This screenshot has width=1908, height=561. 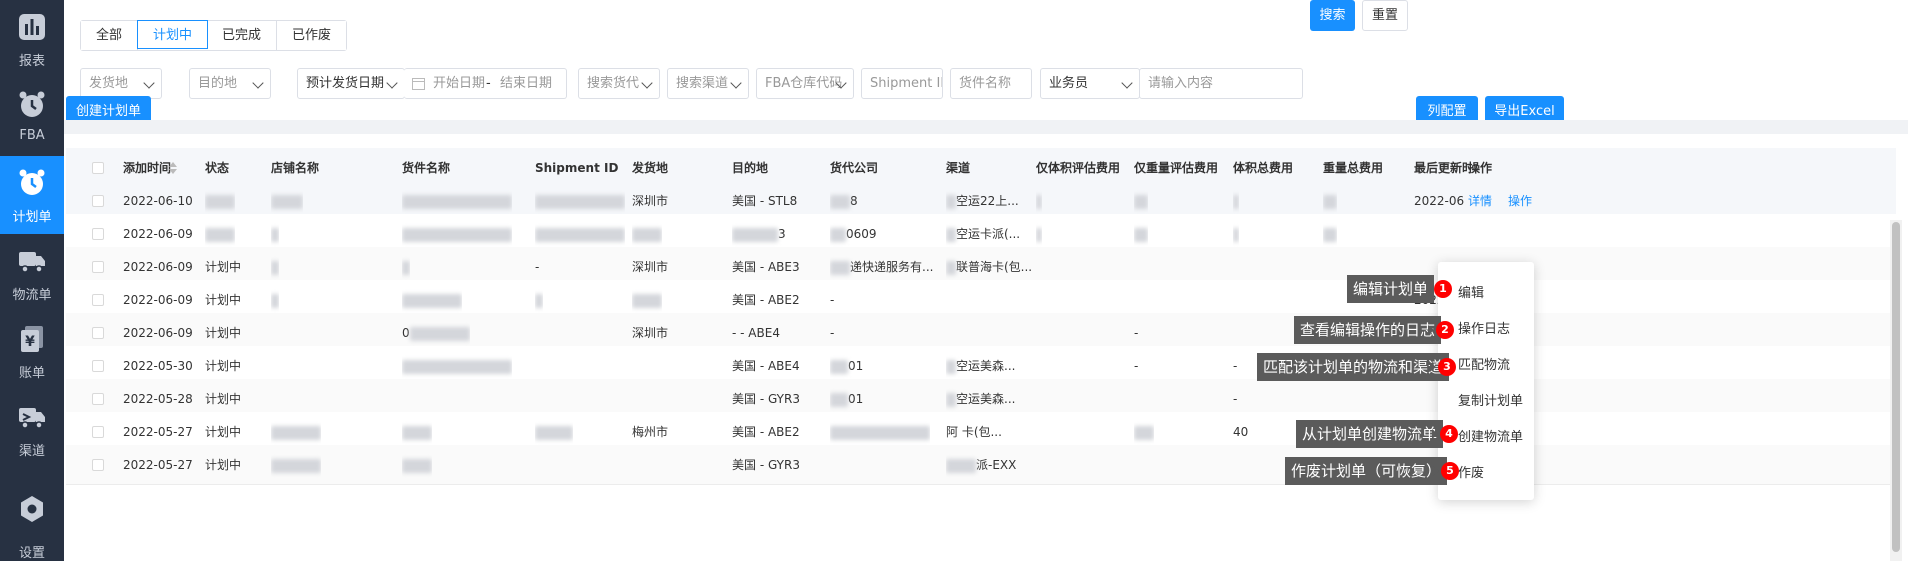 I want to click on sidebar-item-reports: 报表, so click(x=32, y=39).